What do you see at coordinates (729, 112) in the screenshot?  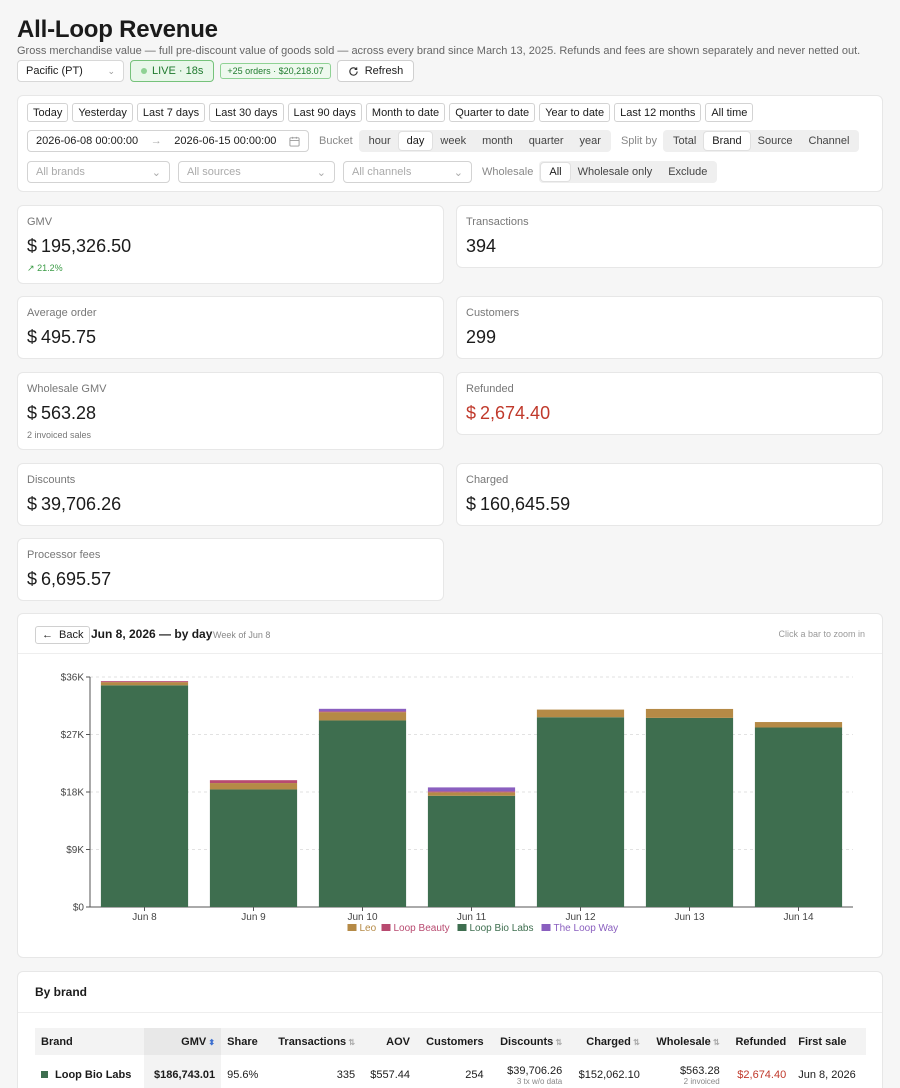 I see `range-all-time: All time` at bounding box center [729, 112].